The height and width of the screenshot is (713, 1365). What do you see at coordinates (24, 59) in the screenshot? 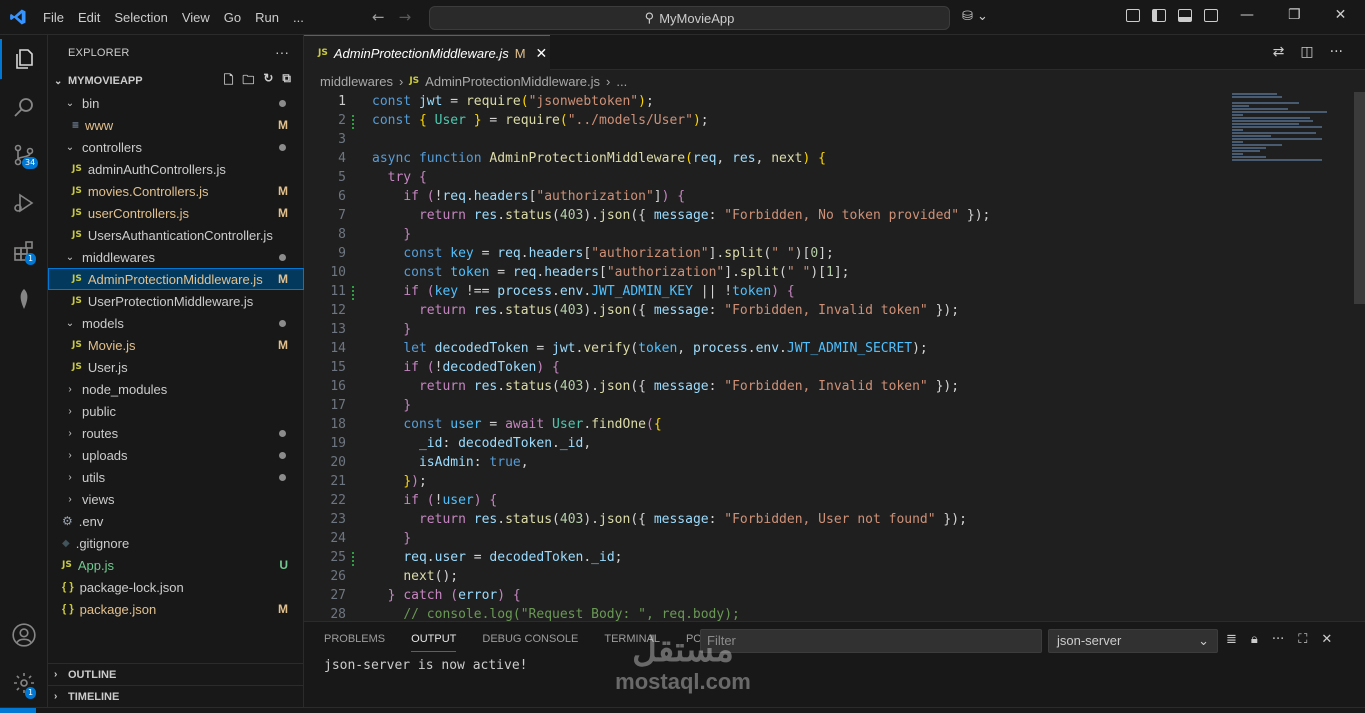
I see `explorer-activity-icon` at bounding box center [24, 59].